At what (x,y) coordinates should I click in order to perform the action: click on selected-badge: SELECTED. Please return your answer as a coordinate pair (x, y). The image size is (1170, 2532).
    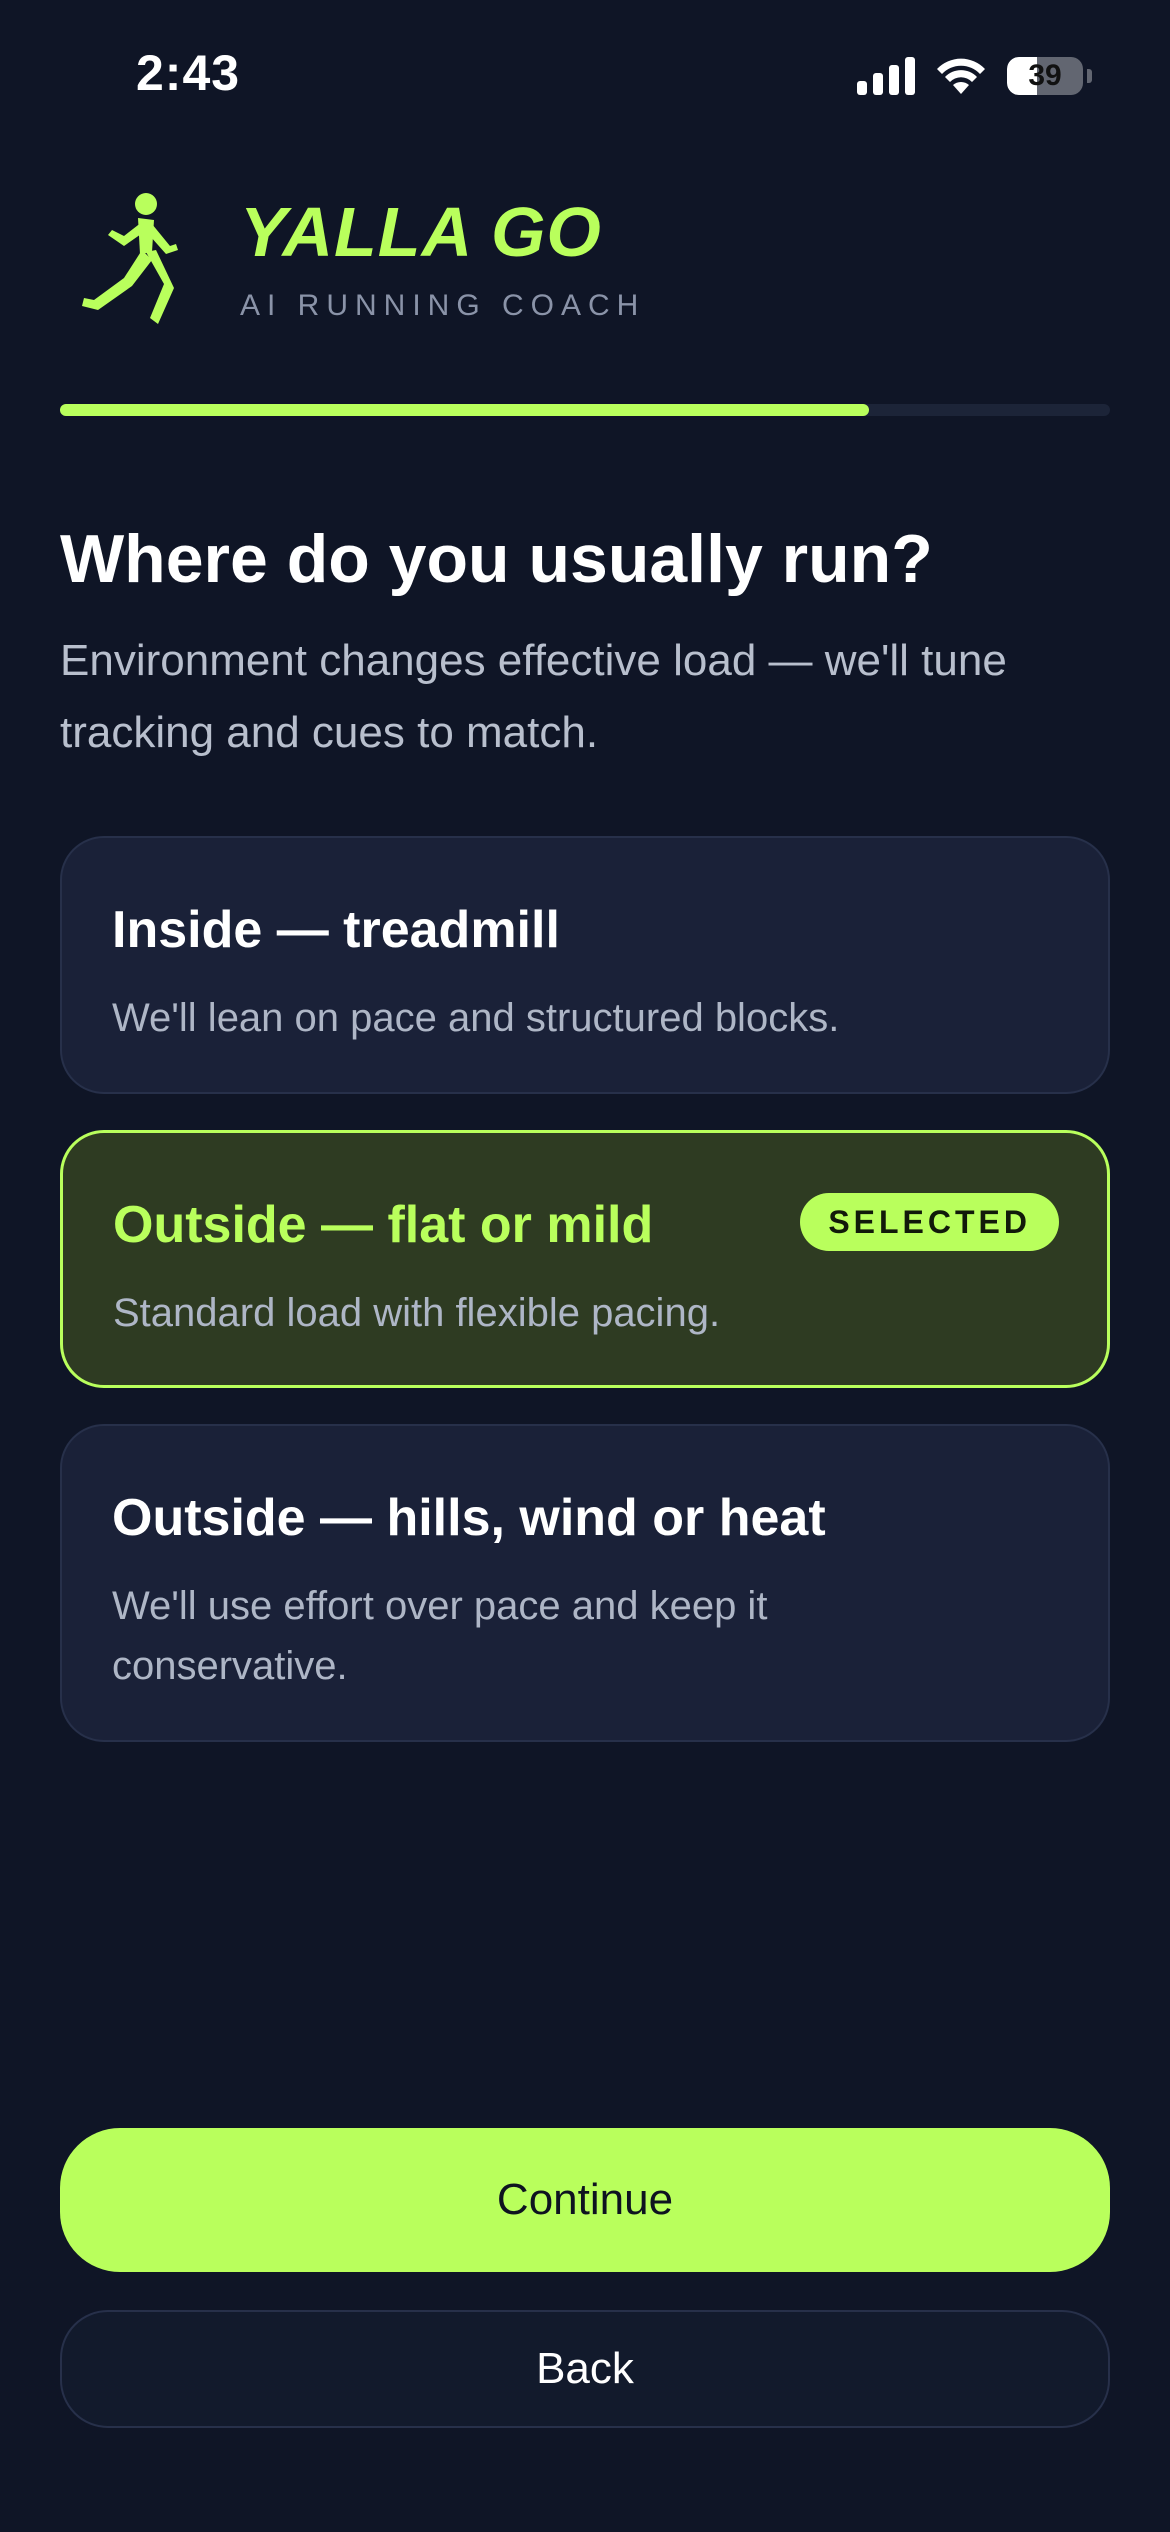
    Looking at the image, I should click on (929, 1222).